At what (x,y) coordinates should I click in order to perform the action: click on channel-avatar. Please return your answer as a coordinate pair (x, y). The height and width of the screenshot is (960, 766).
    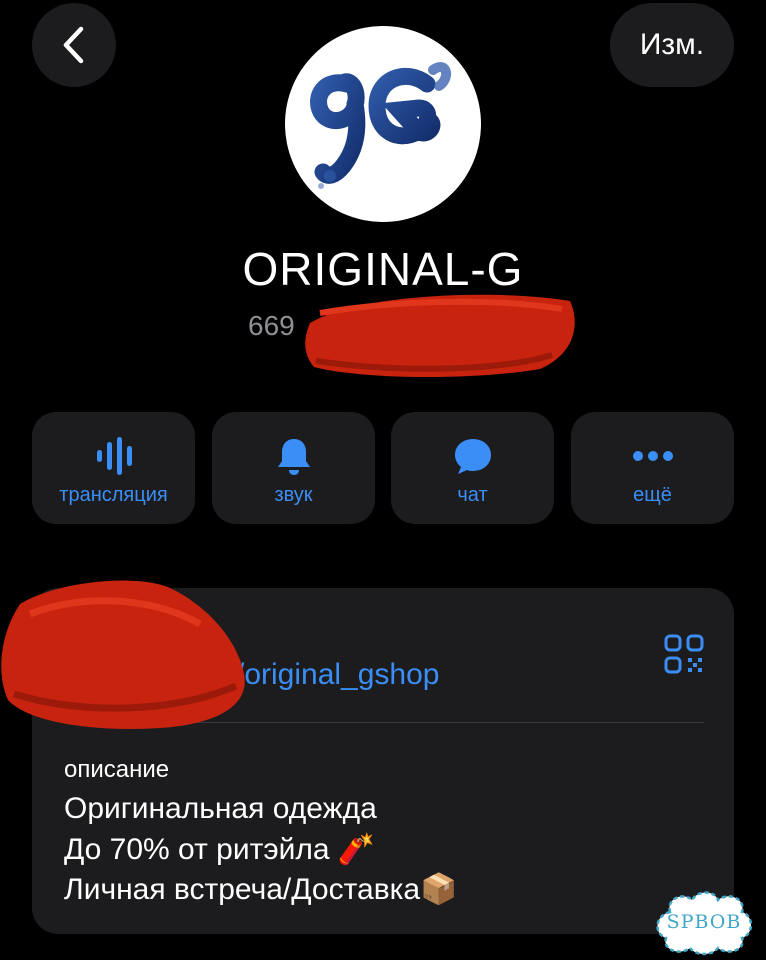
    Looking at the image, I should click on (383, 124).